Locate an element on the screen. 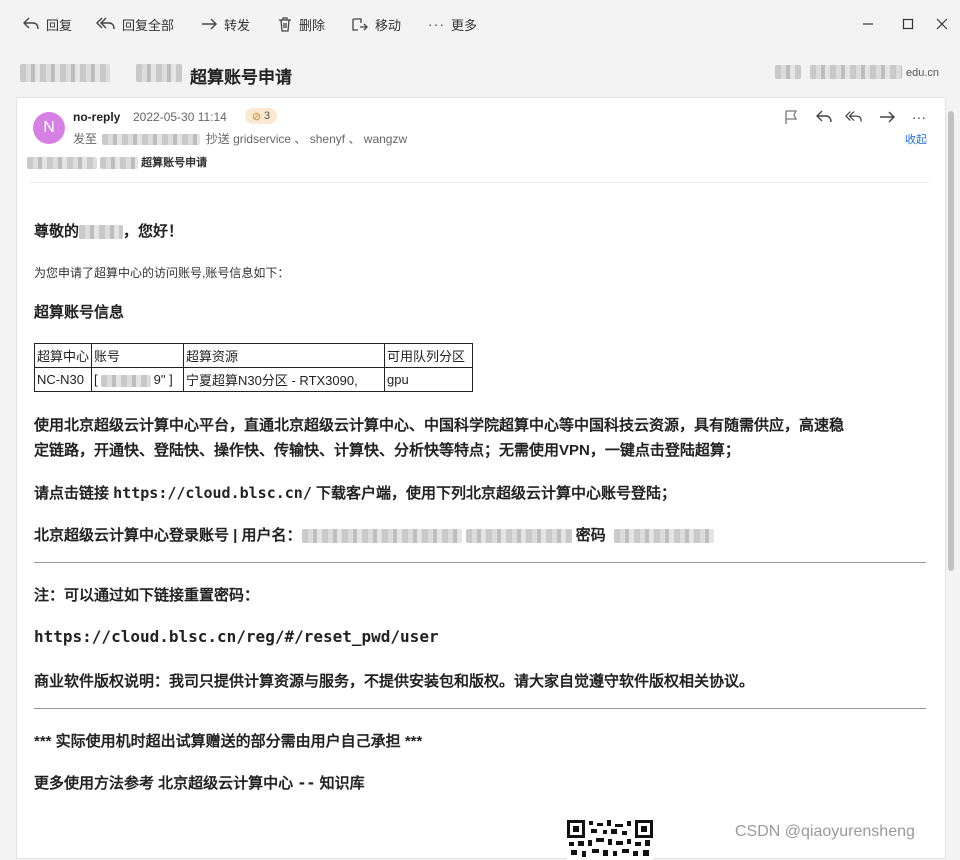 This screenshot has width=960, height=860. cc-prefix: 抄送 is located at coordinates (217, 139).